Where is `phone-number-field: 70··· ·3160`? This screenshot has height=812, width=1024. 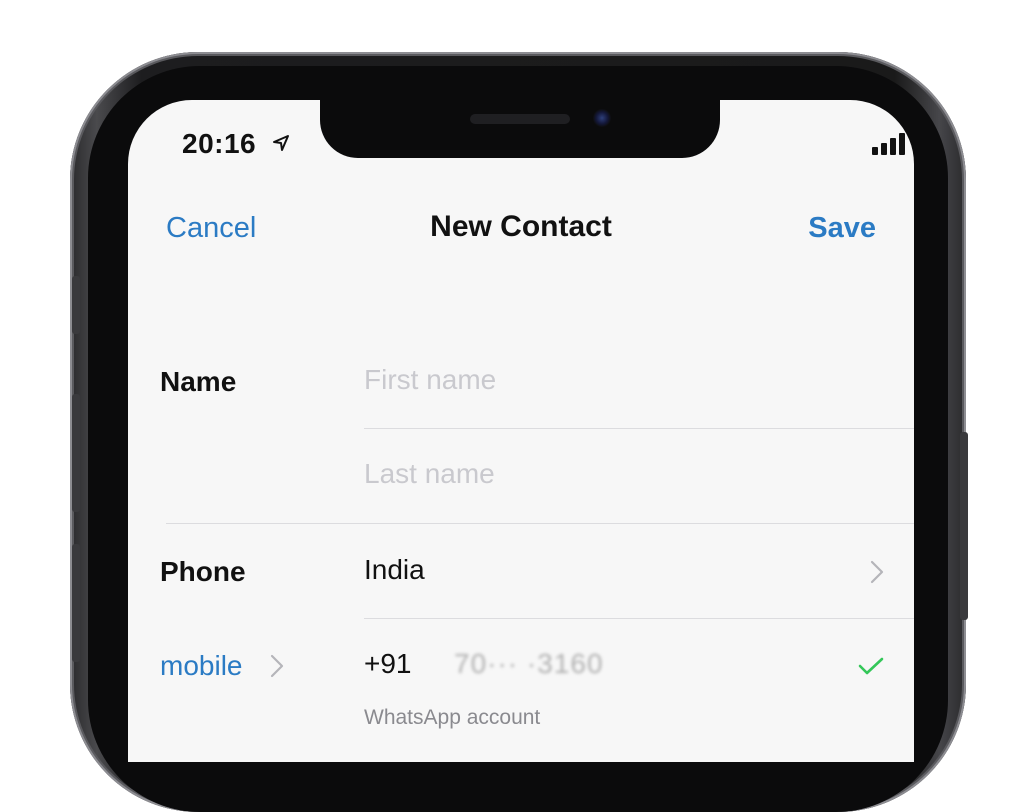 phone-number-field: 70··· ·3160 is located at coordinates (529, 664).